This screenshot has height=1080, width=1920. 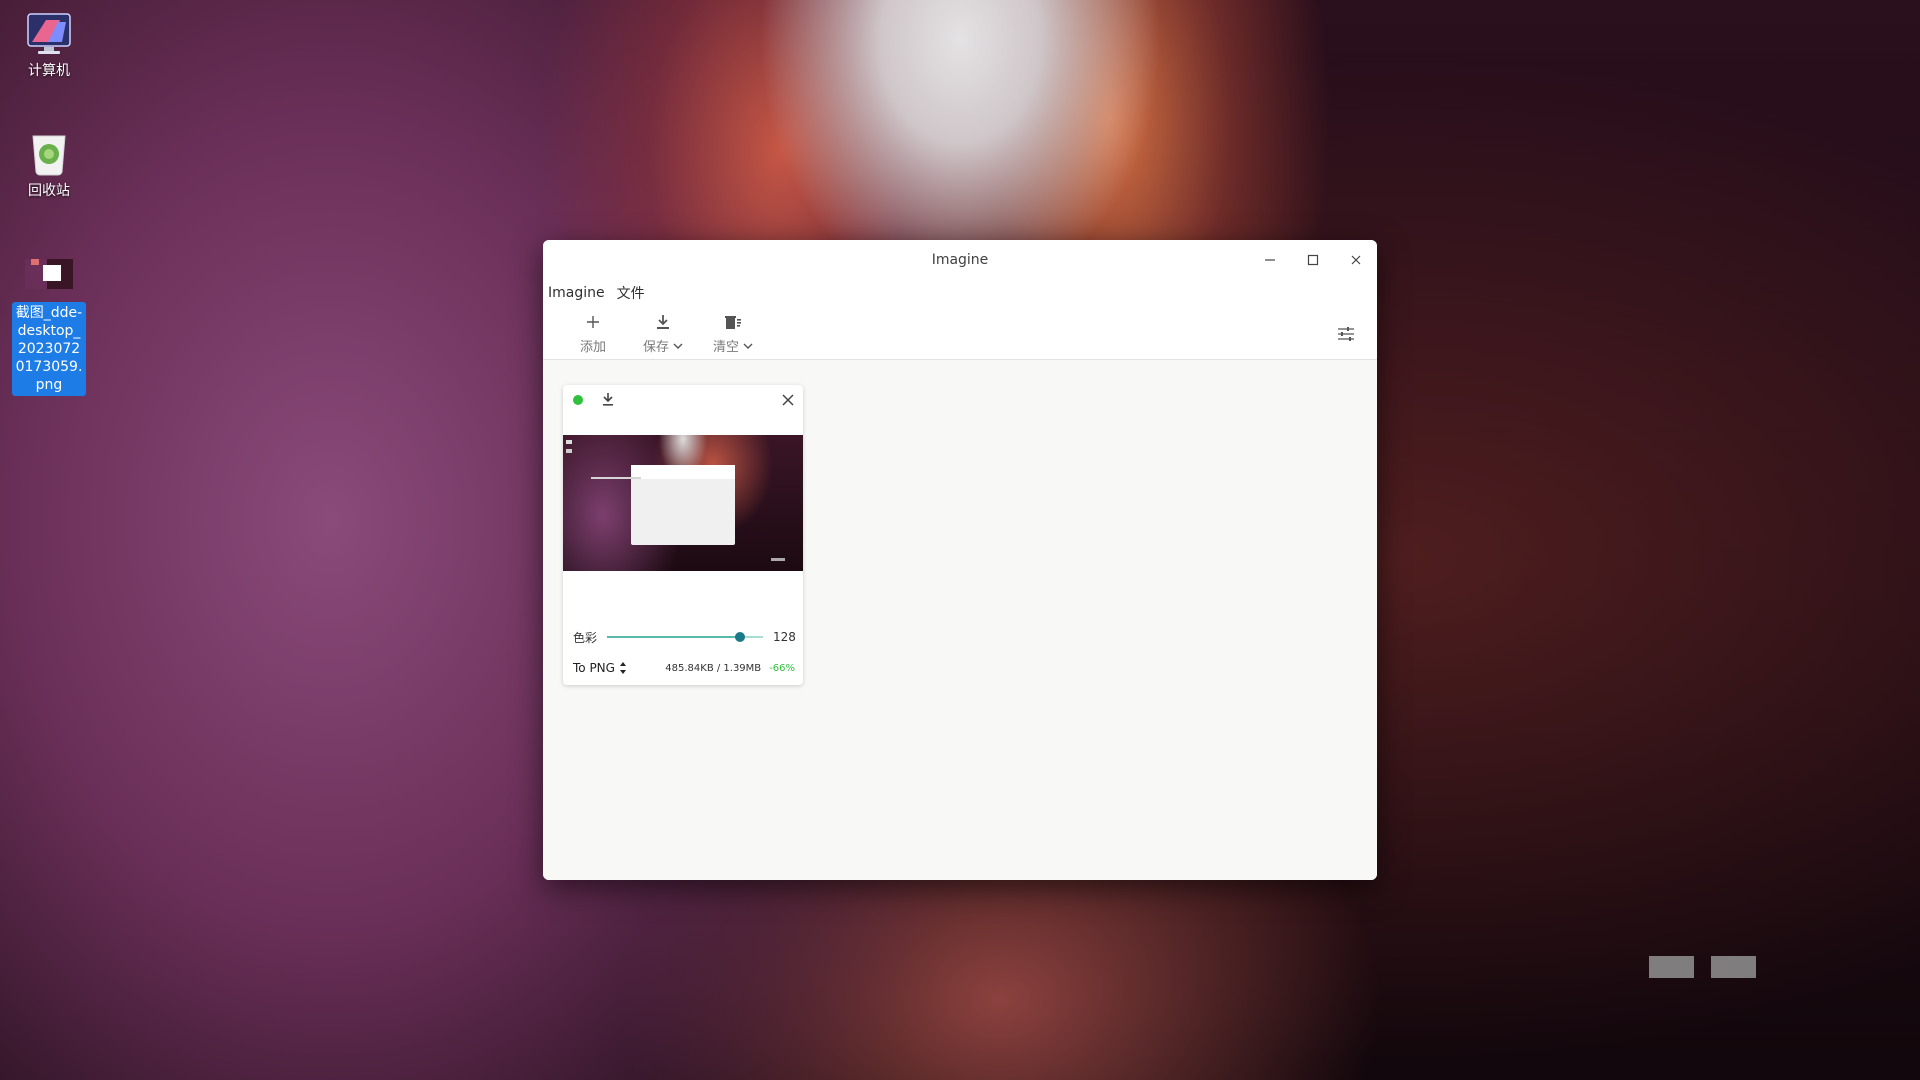 I want to click on card-remove-button, so click(x=788, y=401).